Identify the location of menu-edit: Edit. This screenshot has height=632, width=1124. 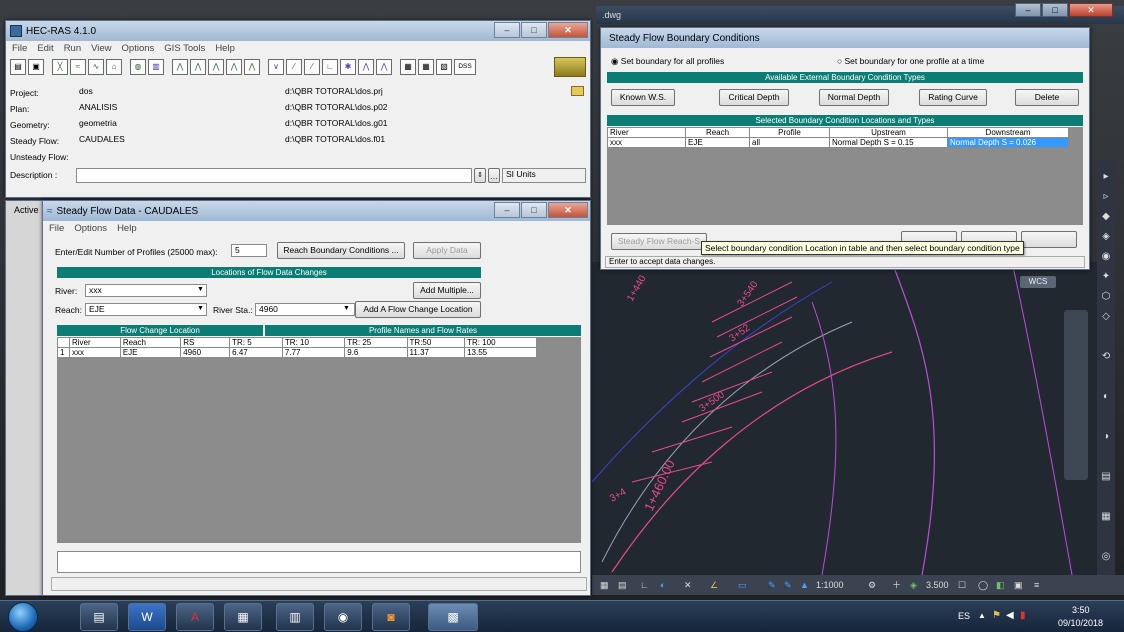
(45, 48).